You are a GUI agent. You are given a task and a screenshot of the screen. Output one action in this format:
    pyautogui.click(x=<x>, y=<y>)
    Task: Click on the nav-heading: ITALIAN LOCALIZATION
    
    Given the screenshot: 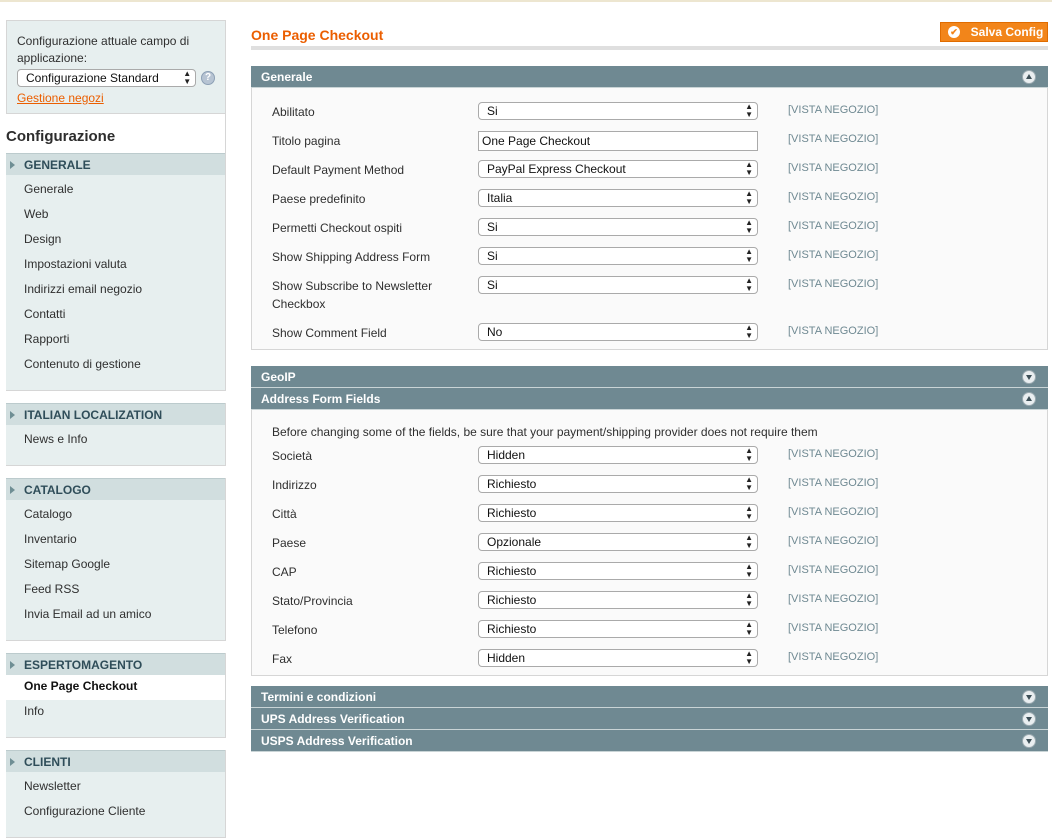 What is the action you would take?
    pyautogui.click(x=115, y=414)
    